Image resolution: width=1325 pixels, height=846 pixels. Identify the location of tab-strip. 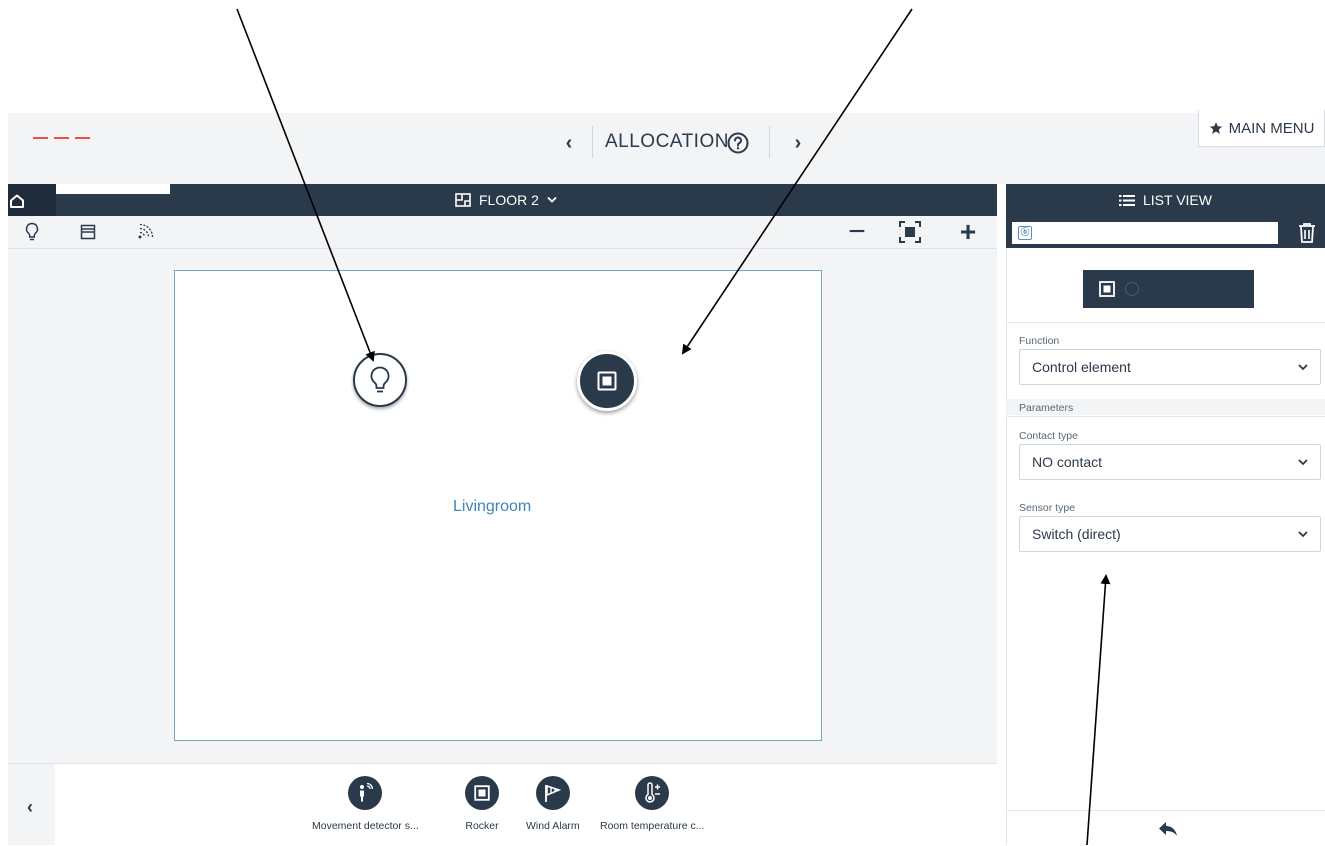
(113, 189).